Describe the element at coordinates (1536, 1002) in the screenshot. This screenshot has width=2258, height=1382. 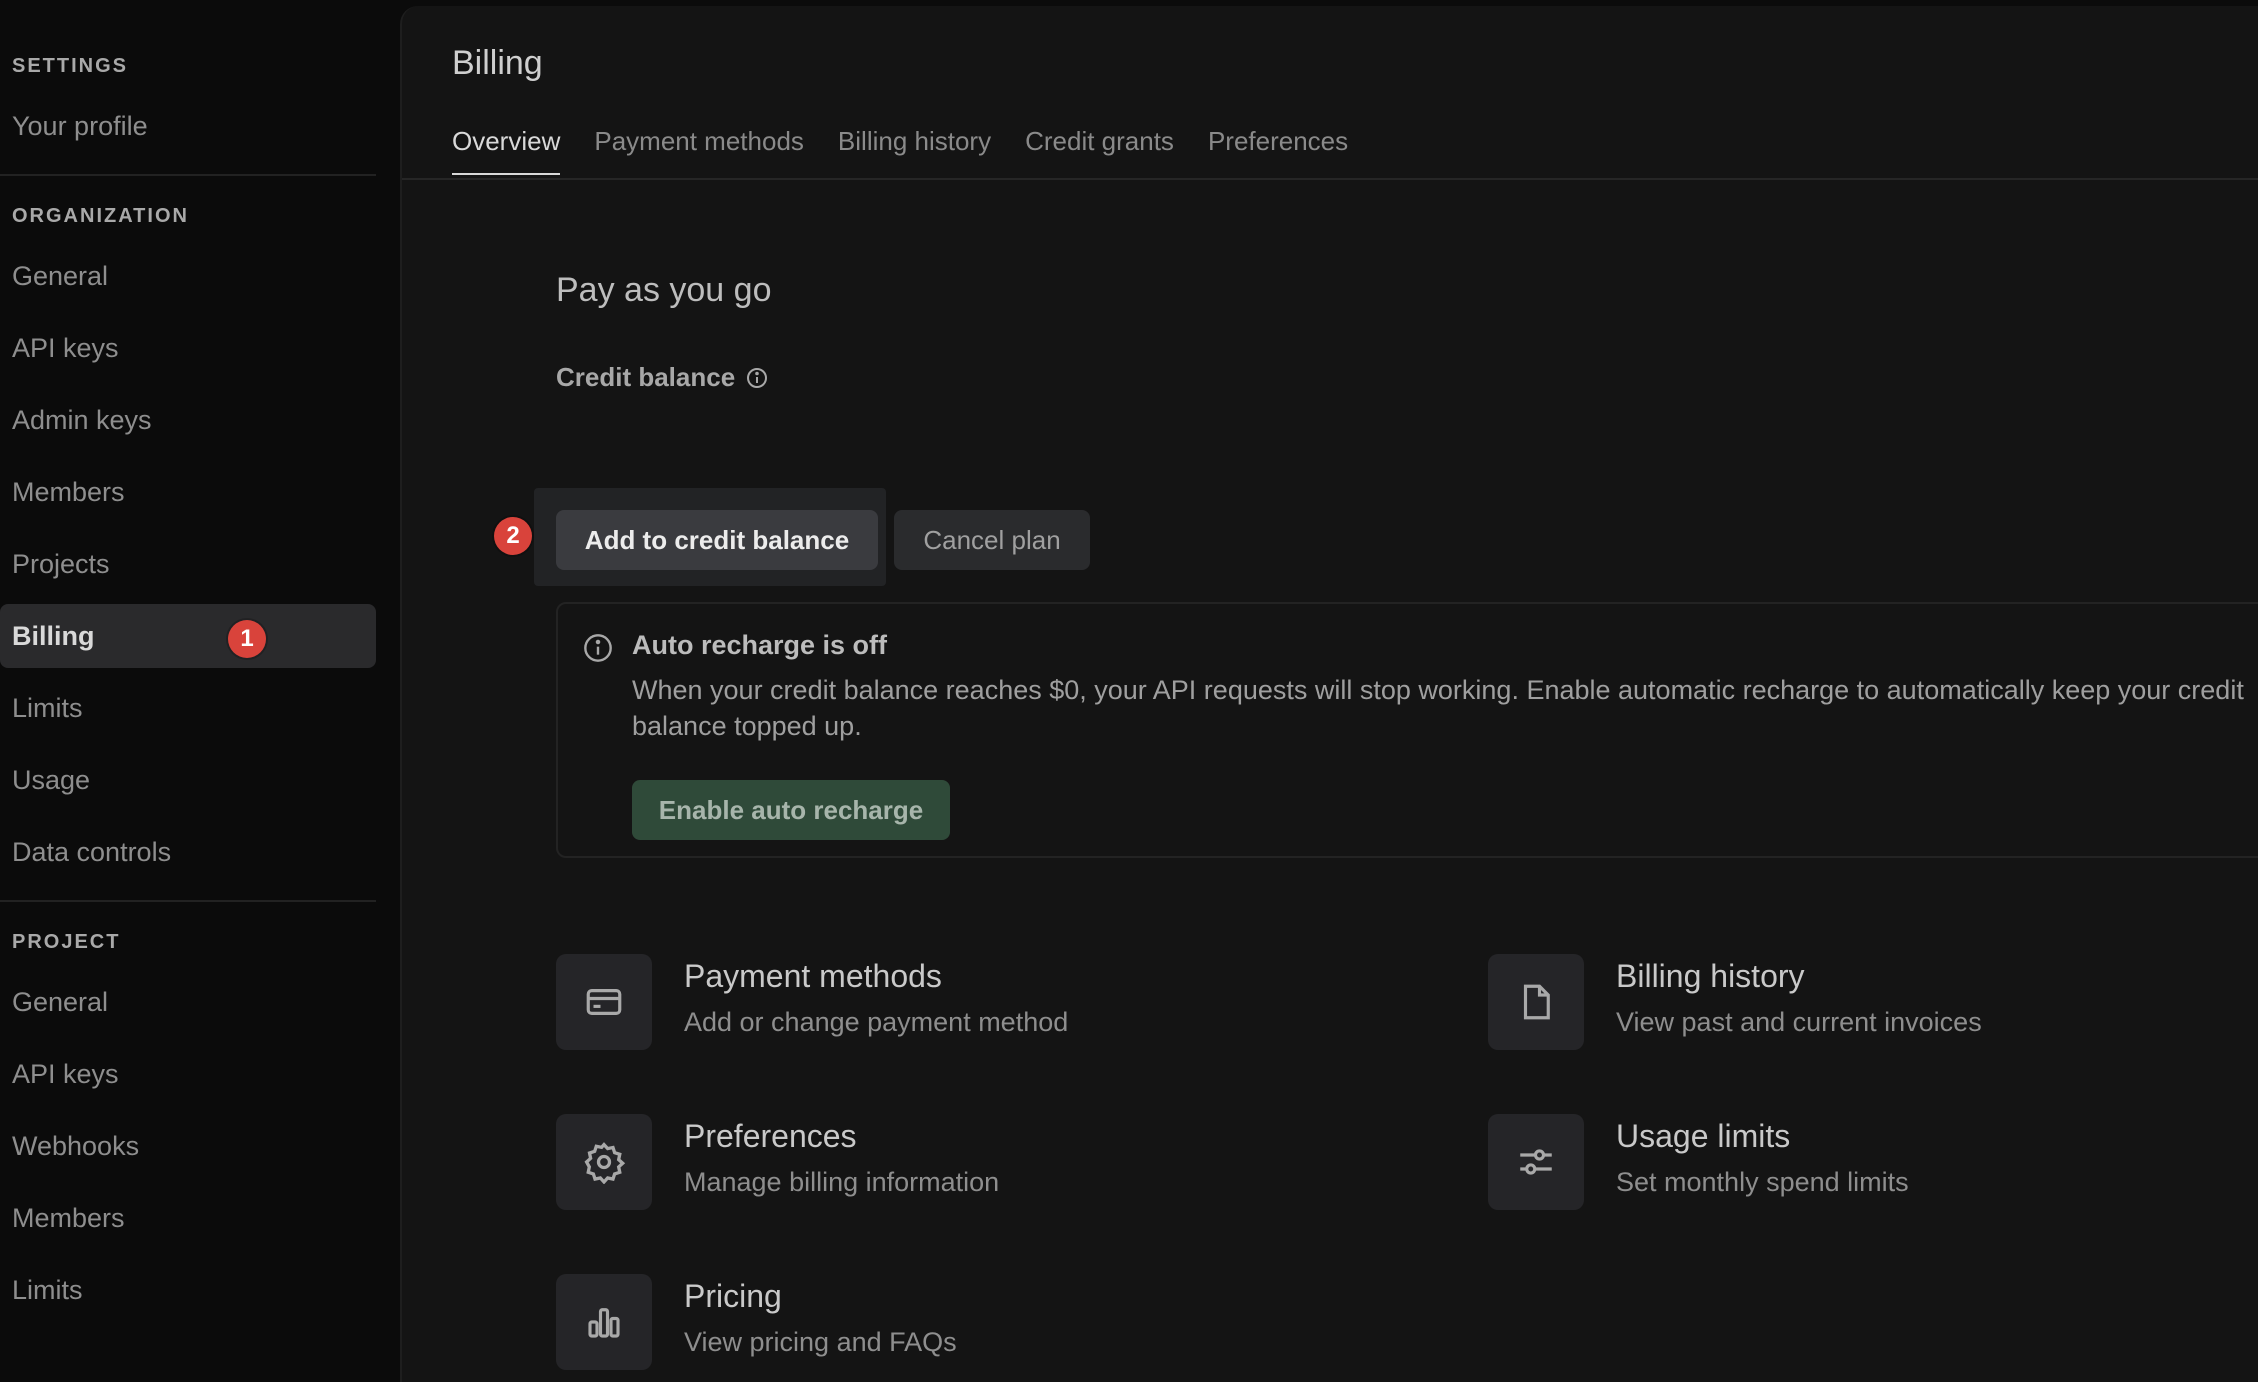
I see `document-icon` at that location.